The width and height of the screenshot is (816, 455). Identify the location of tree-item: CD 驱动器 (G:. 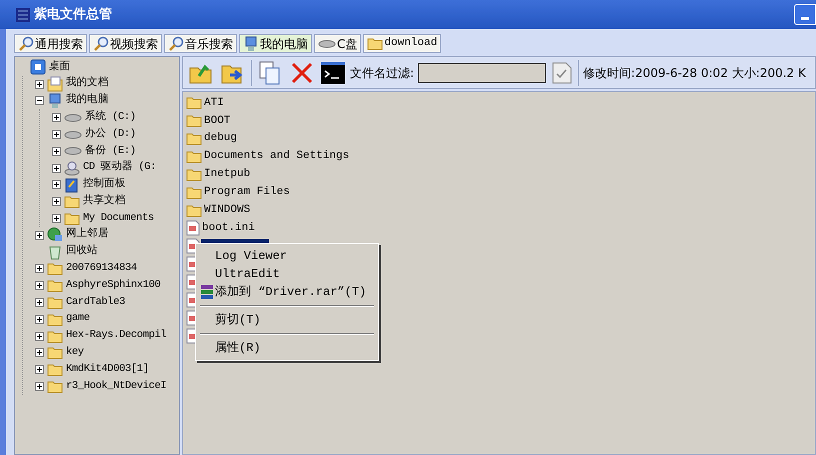
(119, 168).